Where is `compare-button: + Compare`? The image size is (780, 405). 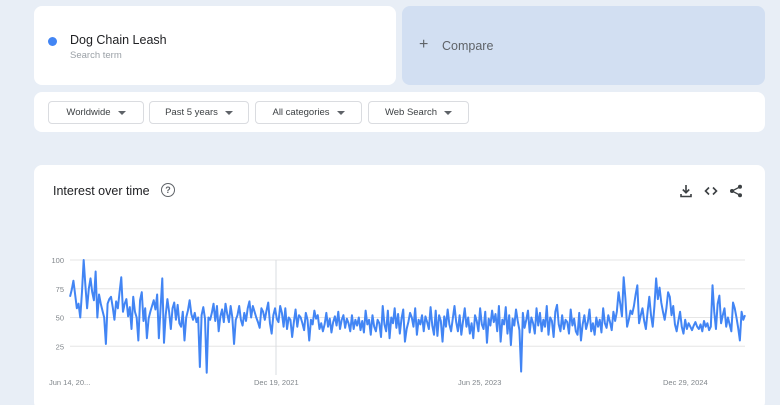 compare-button: + Compare is located at coordinates (583, 45).